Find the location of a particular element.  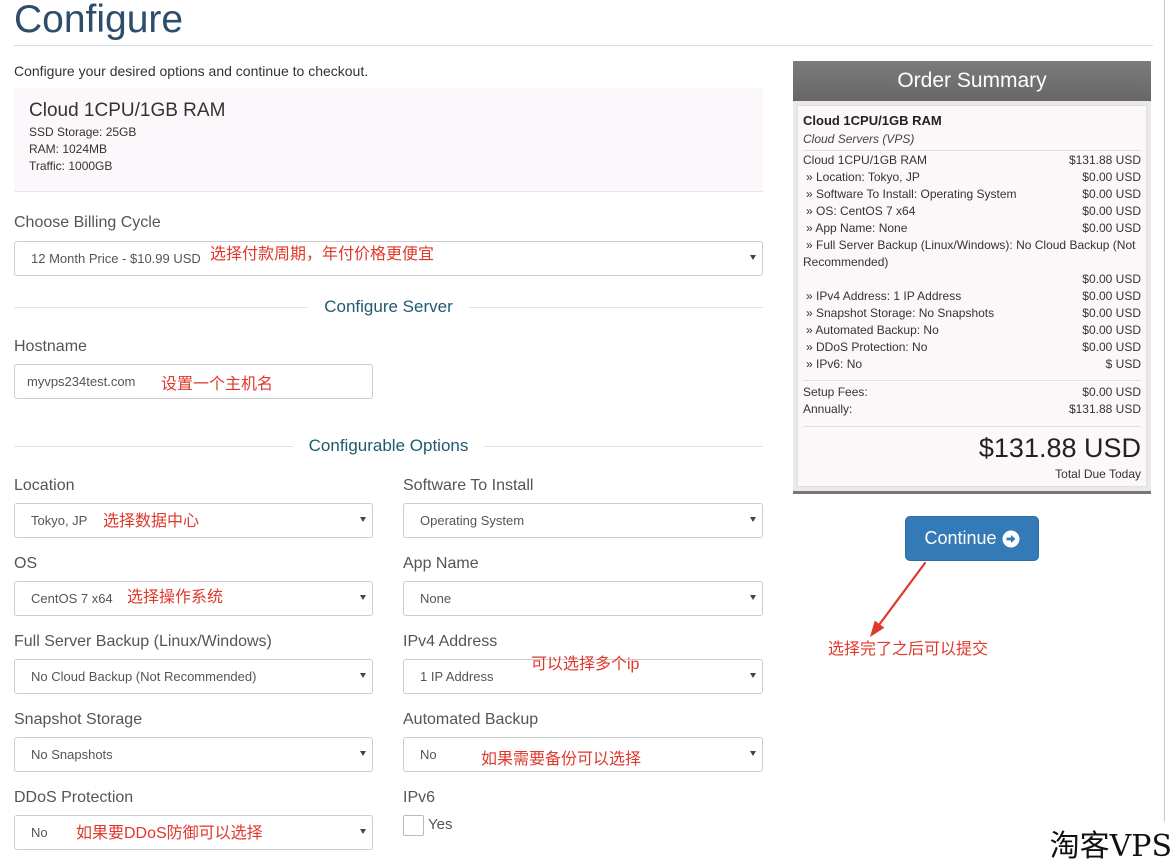

ipv4-label: IPv4 Address is located at coordinates (450, 641).